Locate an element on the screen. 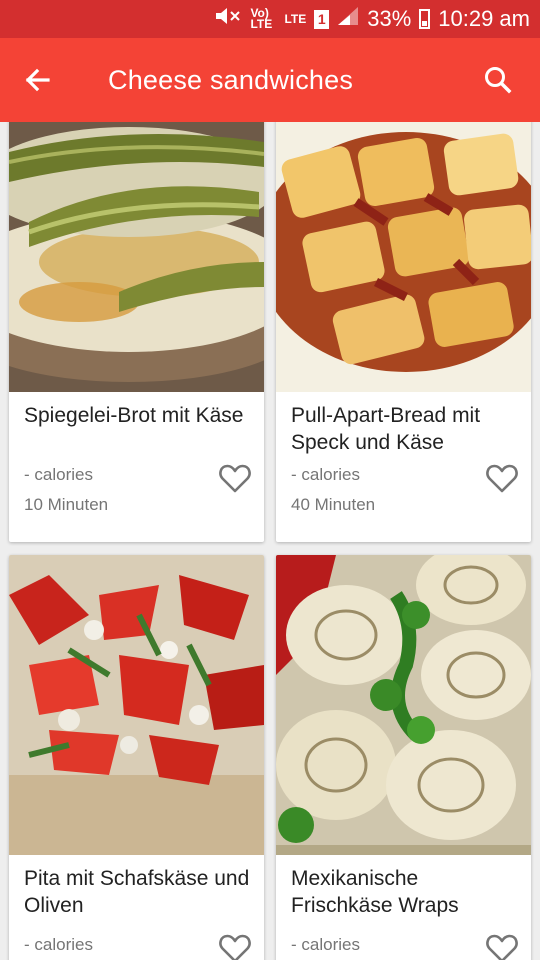 The image size is (540, 960). recipe-time: 40 Minuten is located at coordinates (333, 504).